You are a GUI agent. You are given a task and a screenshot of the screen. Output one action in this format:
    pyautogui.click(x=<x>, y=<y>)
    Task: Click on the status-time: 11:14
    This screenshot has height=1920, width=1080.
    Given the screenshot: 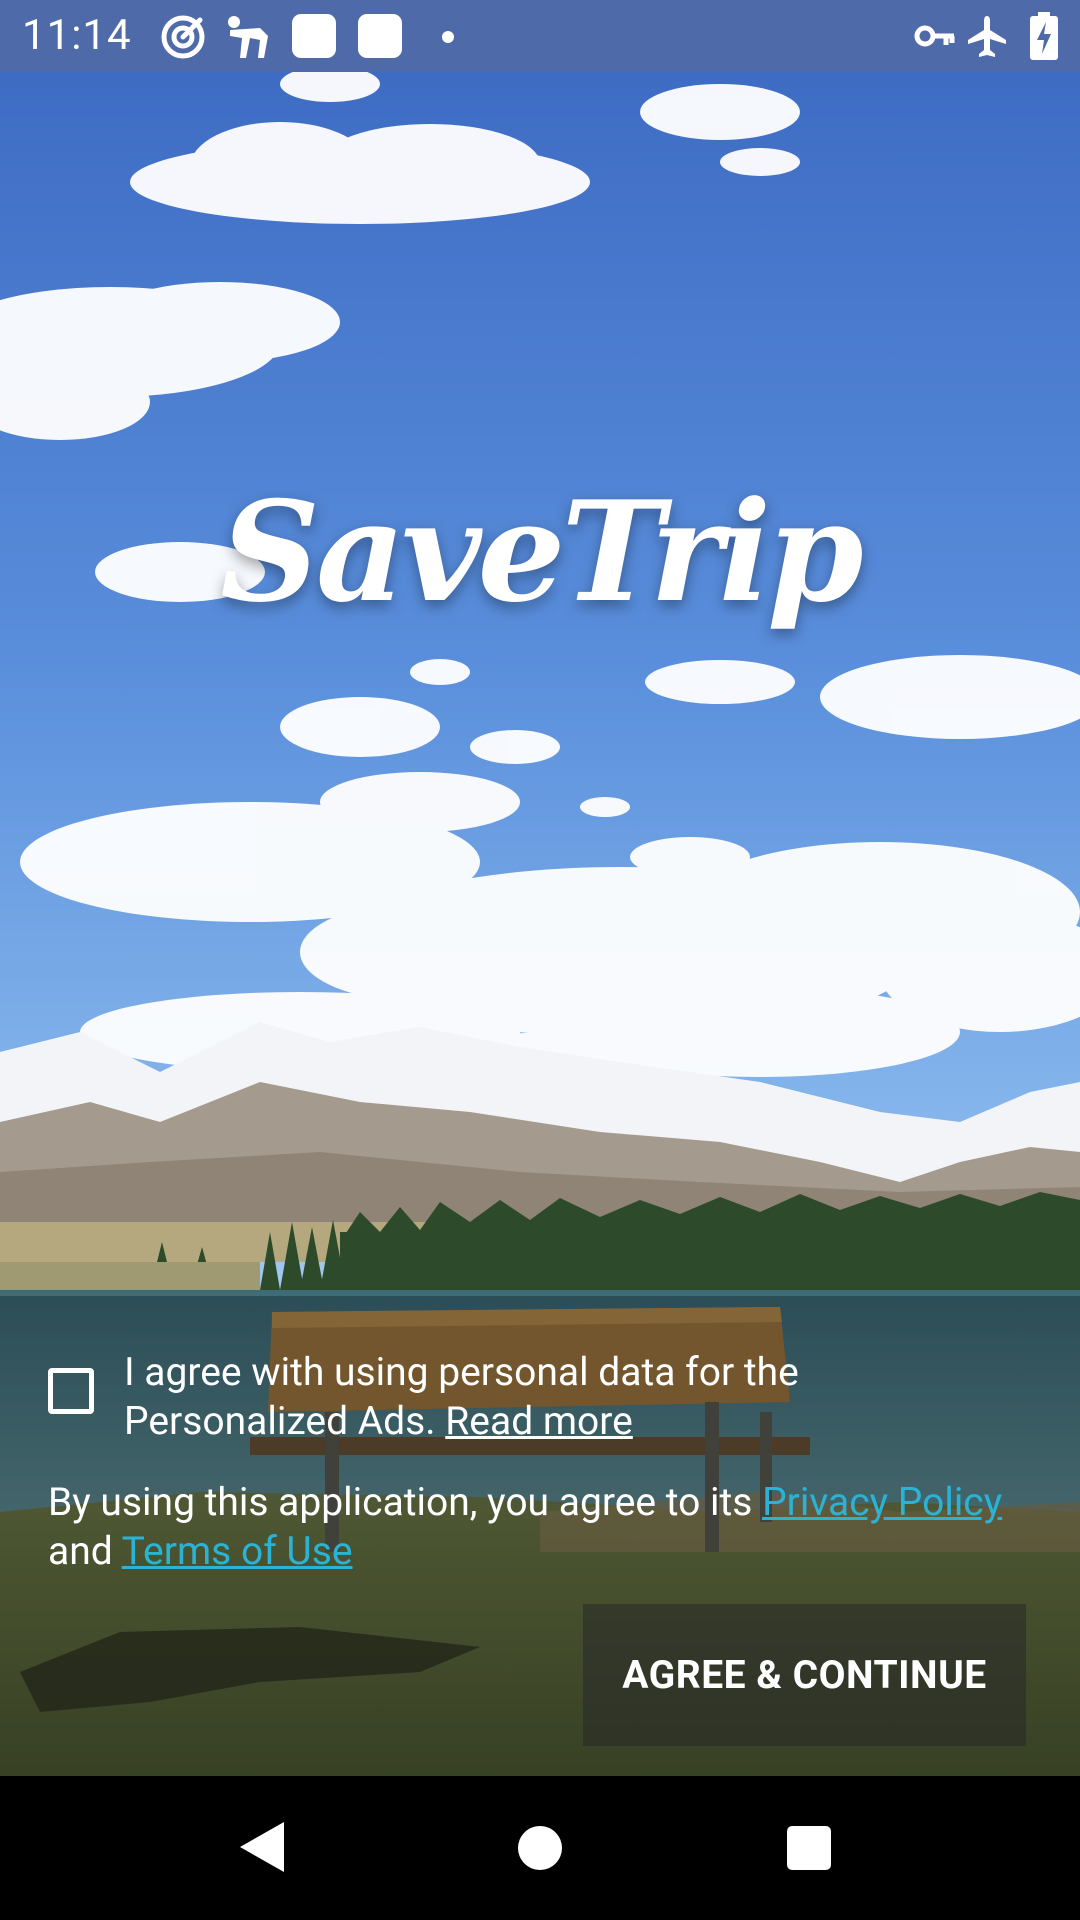 What is the action you would take?
    pyautogui.click(x=77, y=35)
    